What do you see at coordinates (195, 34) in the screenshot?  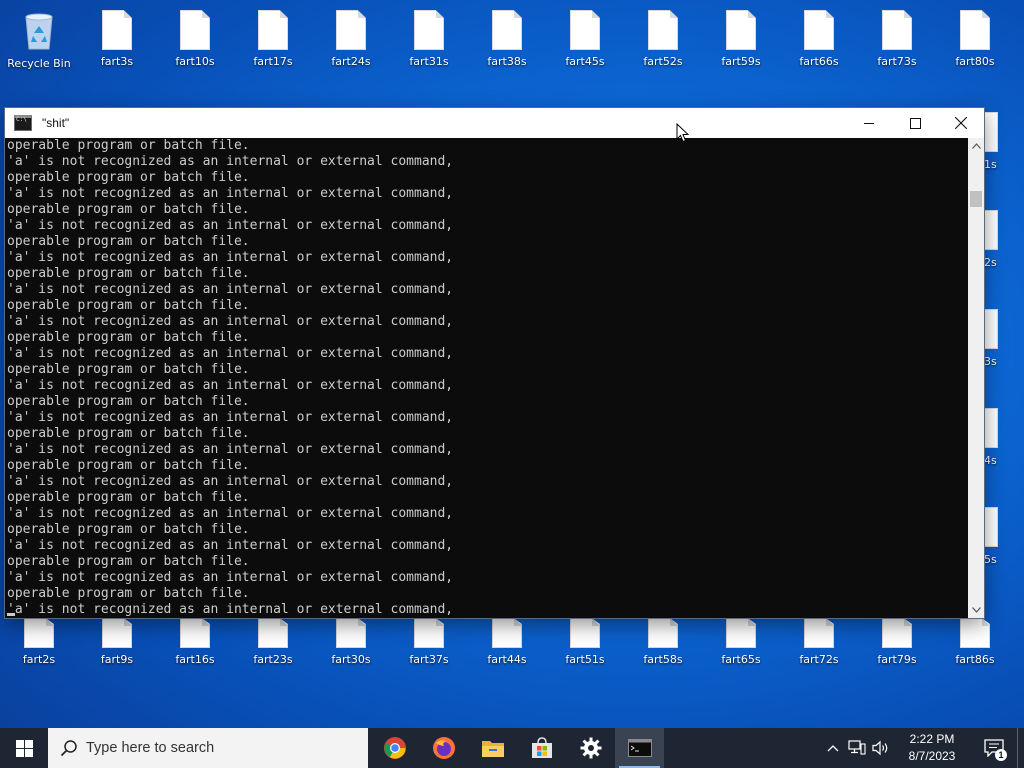 I see `desktop-icon-file: fart10s` at bounding box center [195, 34].